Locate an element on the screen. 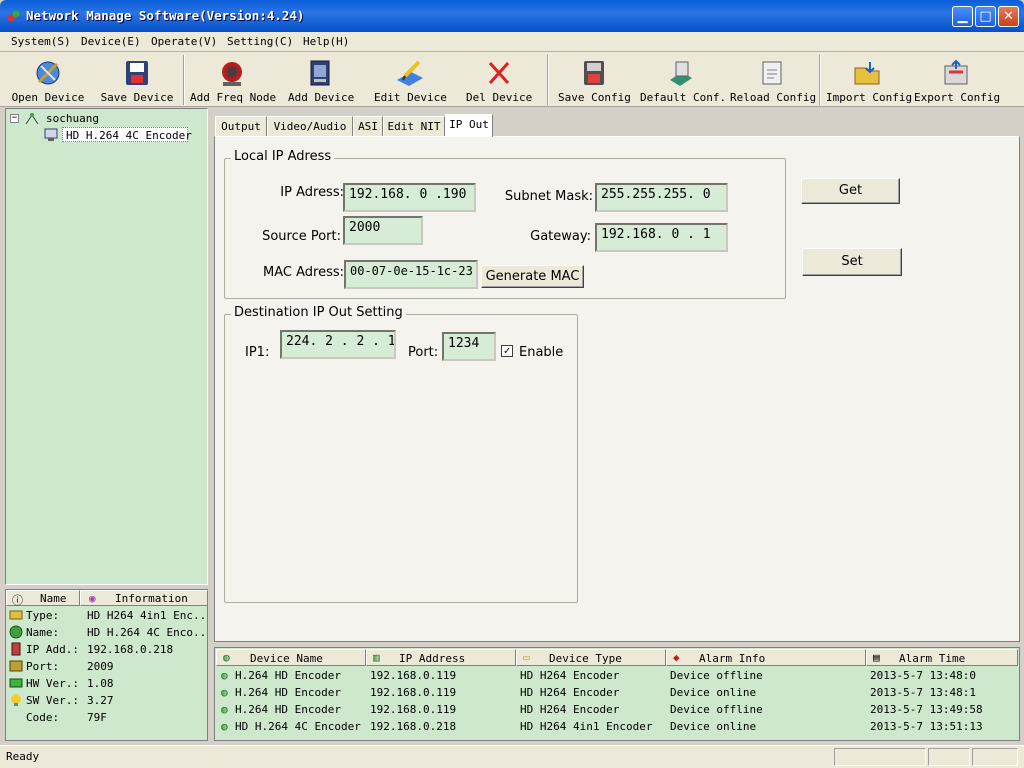 Image resolution: width=1024 pixels, height=768 pixels. export-config-icon is located at coordinates (956, 73).